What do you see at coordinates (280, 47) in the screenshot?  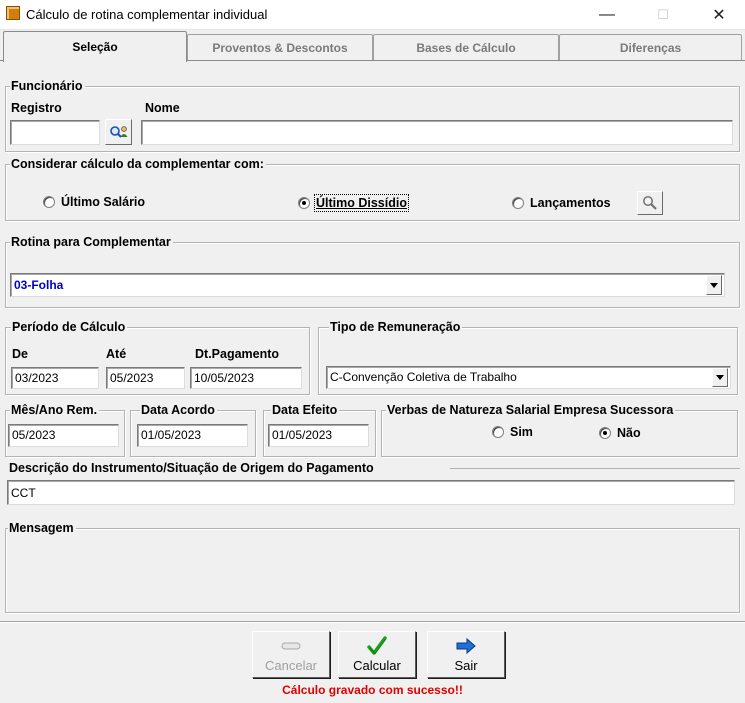 I see `tab-proventos-descontos: Proventos & Descontos` at bounding box center [280, 47].